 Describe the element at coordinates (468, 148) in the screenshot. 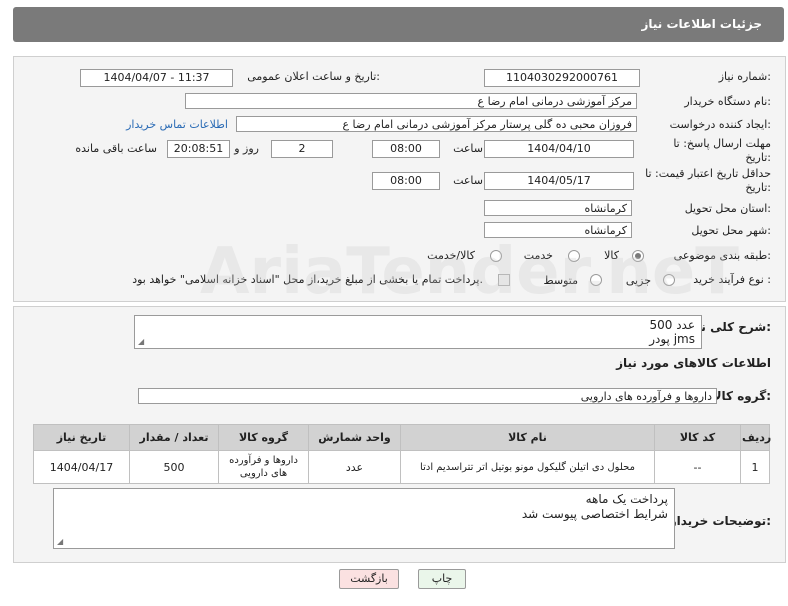

I see `reply-time-label: ساعت` at that location.